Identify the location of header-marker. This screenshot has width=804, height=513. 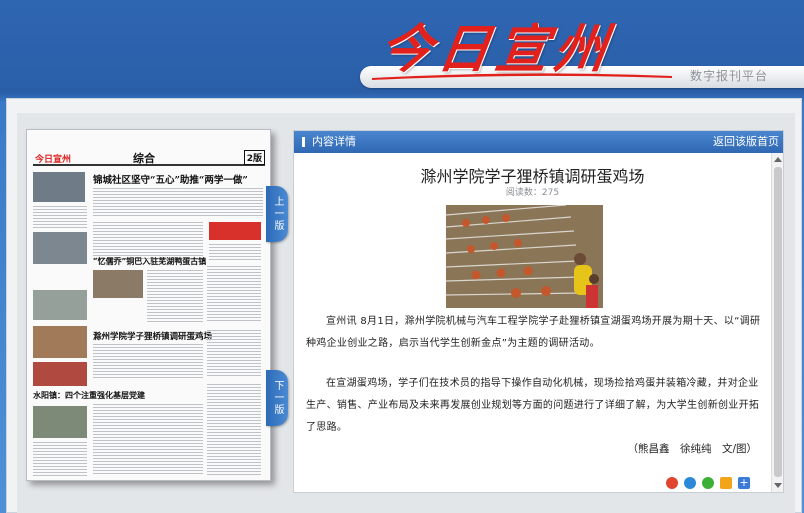
(303, 142).